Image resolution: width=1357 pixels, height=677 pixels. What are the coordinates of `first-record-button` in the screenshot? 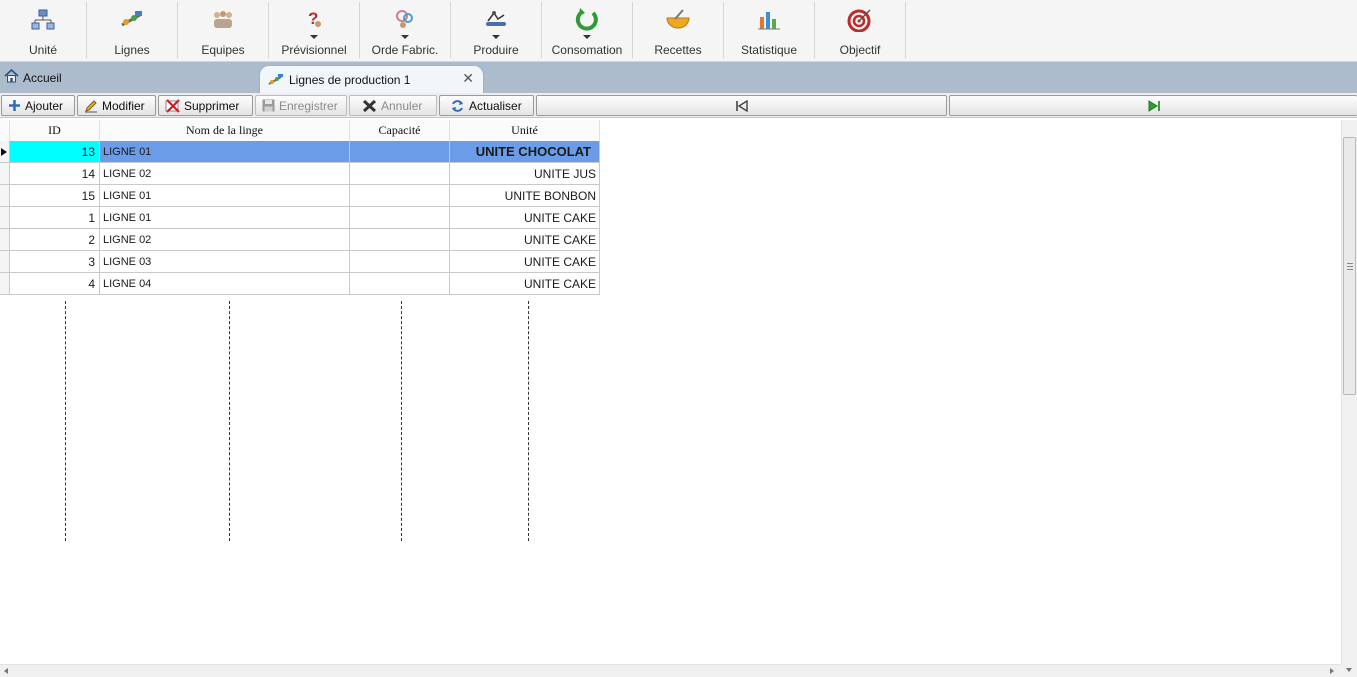 It's located at (741, 105).